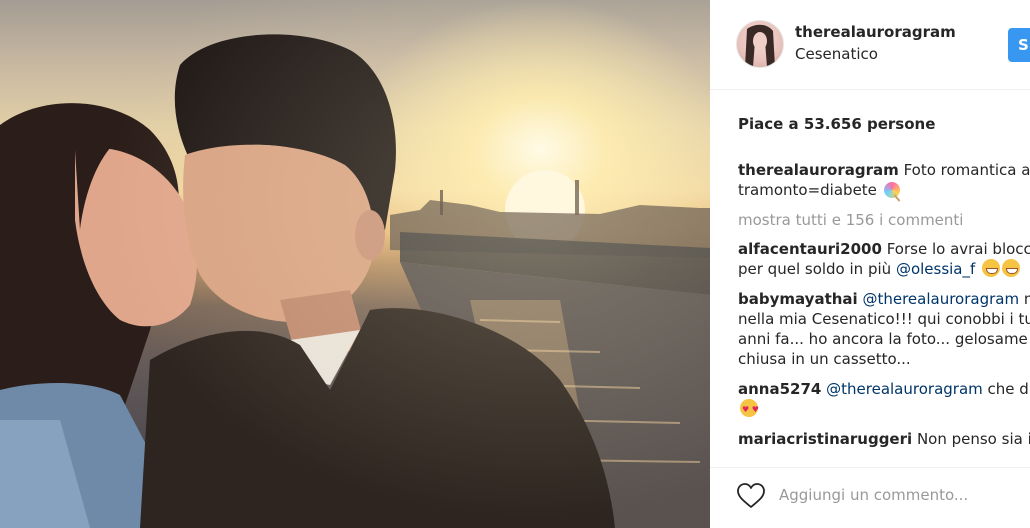  I want to click on comment-text: anni fa... ho ancora la foto... gelosame, so click(883, 339).